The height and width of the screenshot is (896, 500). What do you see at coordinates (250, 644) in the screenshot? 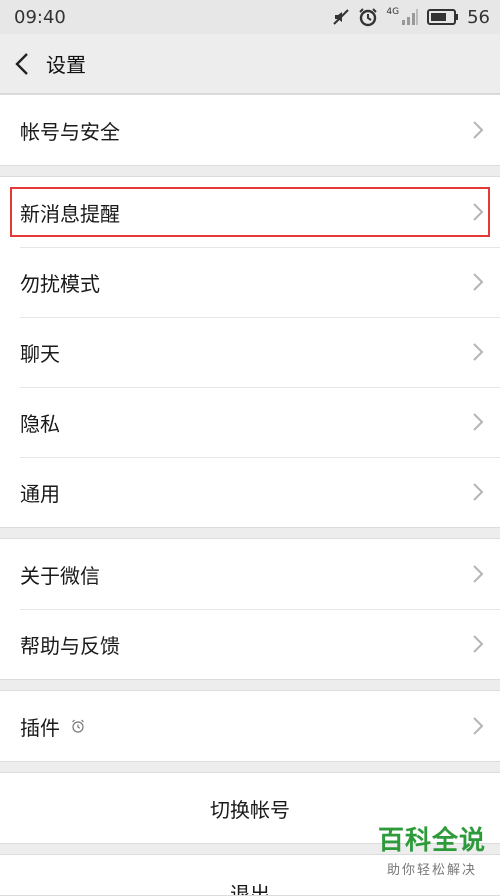
I see `settings-item-help-feedback: 帮助与反馈` at bounding box center [250, 644].